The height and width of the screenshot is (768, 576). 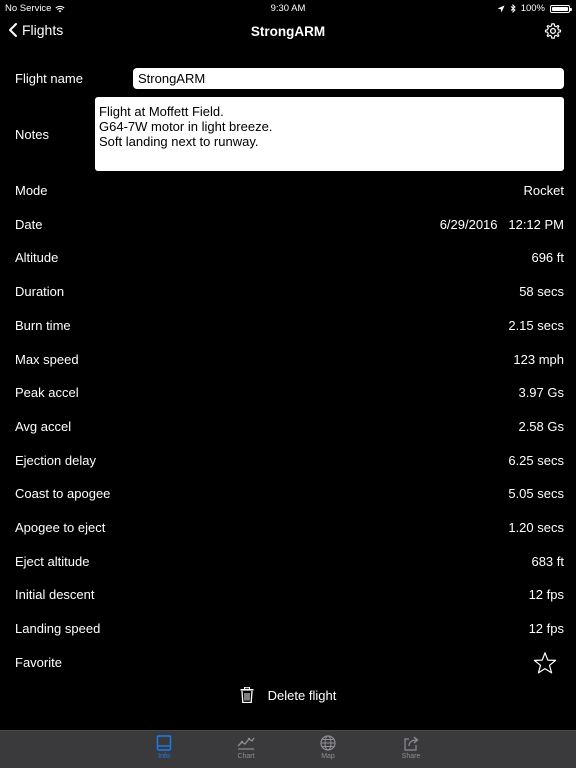 I want to click on battery-icon, so click(x=561, y=8).